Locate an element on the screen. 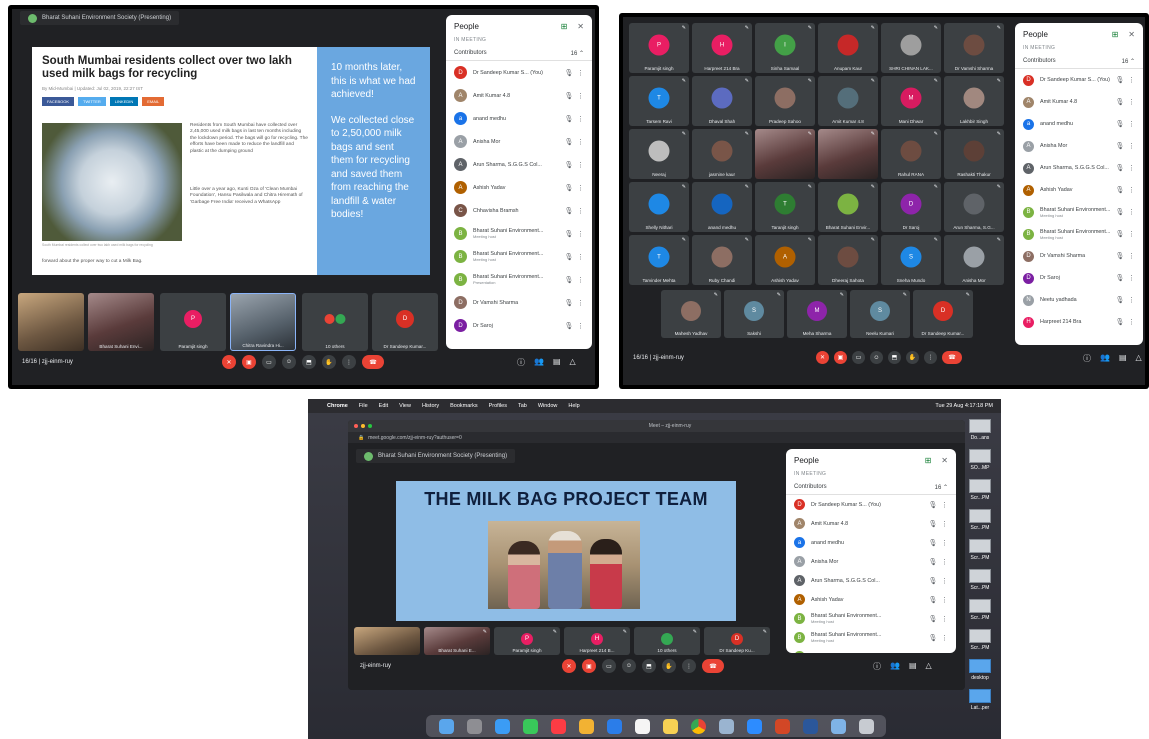 The width and height of the screenshot is (1149, 739). participant-row: D Dr Saroj 🎙 ⋮ is located at coordinates (1079, 278).